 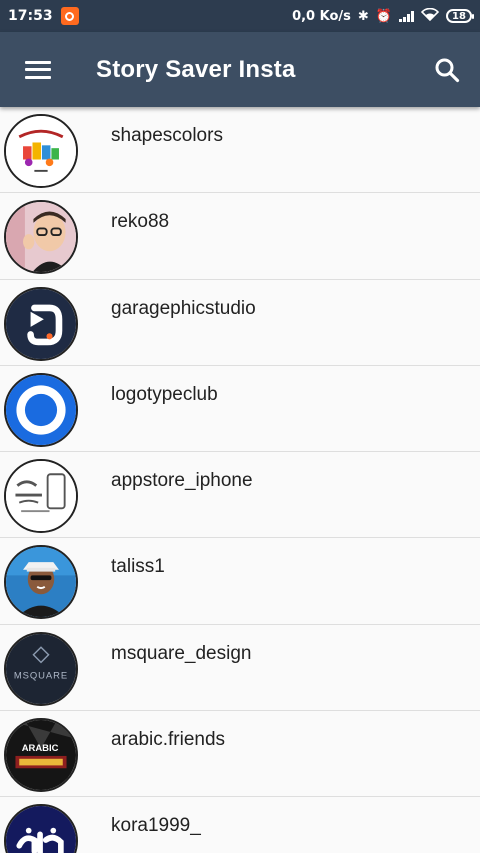 What do you see at coordinates (240, 409) in the screenshot?
I see `list-item: logotypeclub` at bounding box center [240, 409].